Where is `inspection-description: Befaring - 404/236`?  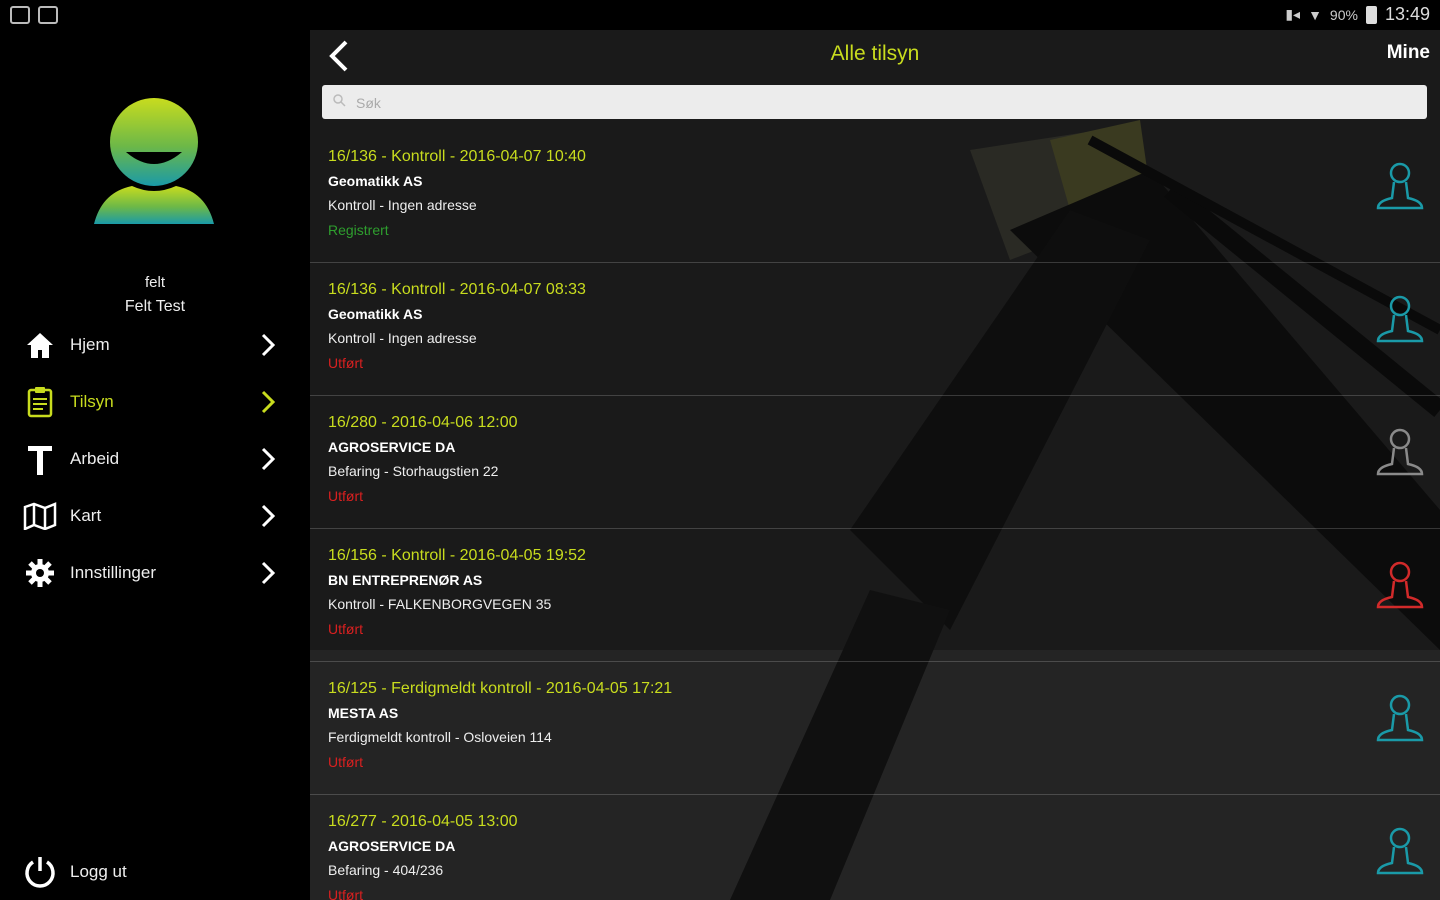 inspection-description: Befaring - 404/236 is located at coordinates (386, 870).